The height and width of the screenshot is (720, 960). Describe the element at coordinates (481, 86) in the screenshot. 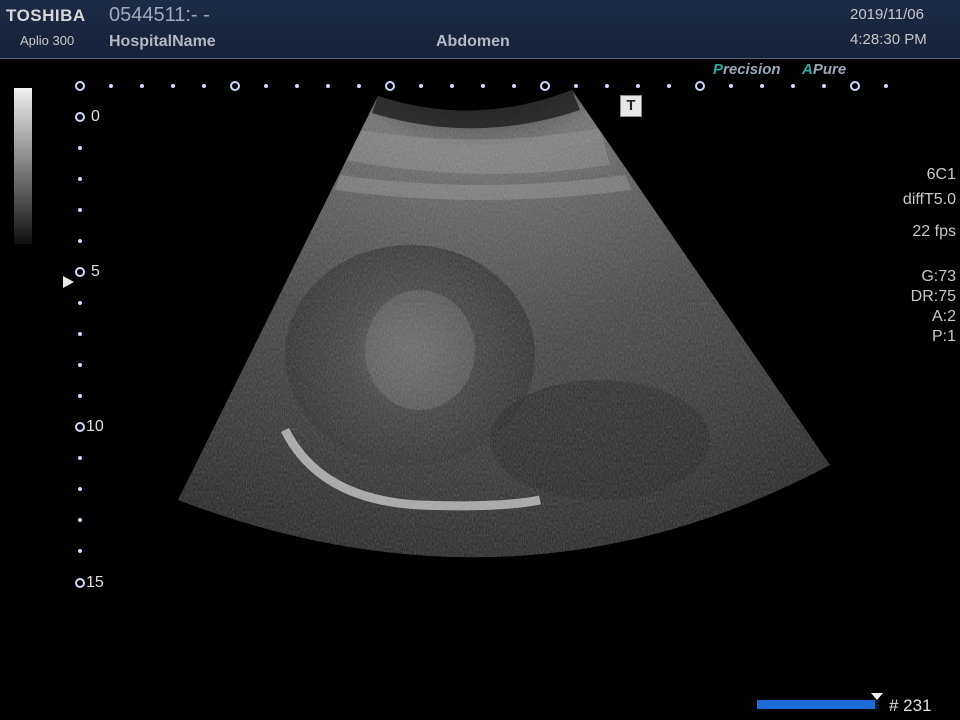

I see `lateral-scale` at that location.